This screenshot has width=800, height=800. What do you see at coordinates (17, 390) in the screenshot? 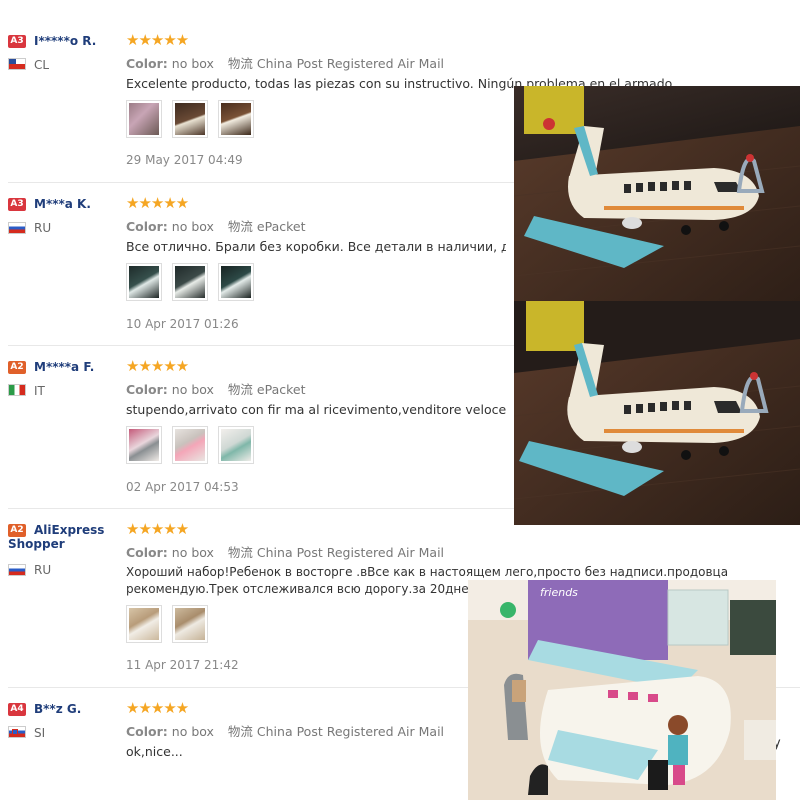
I see `flag-it-icon` at bounding box center [17, 390].